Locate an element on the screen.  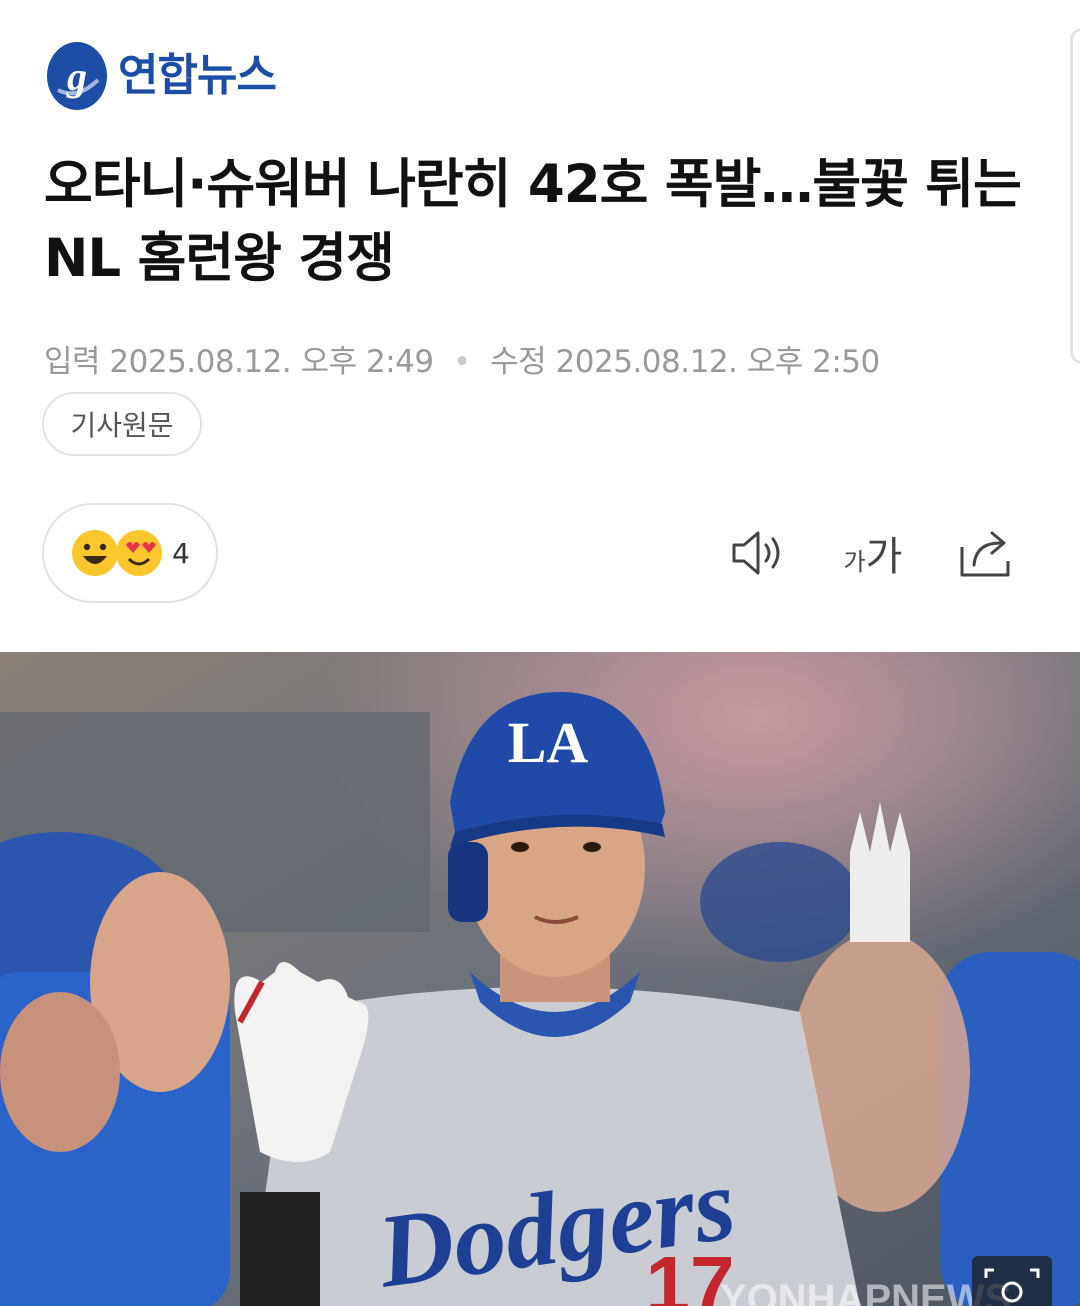
reaction-button: 4 is located at coordinates (130, 553).